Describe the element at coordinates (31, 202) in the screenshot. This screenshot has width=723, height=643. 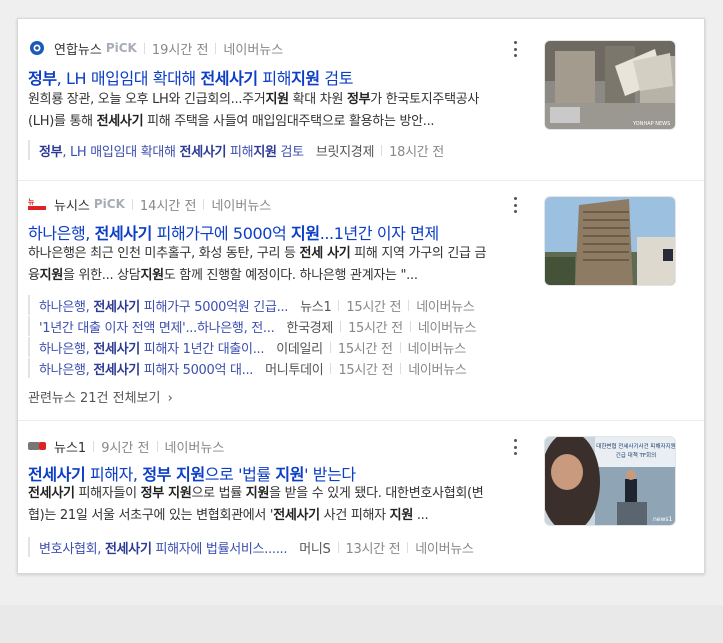
I see `svg-text: 뉴` at that location.